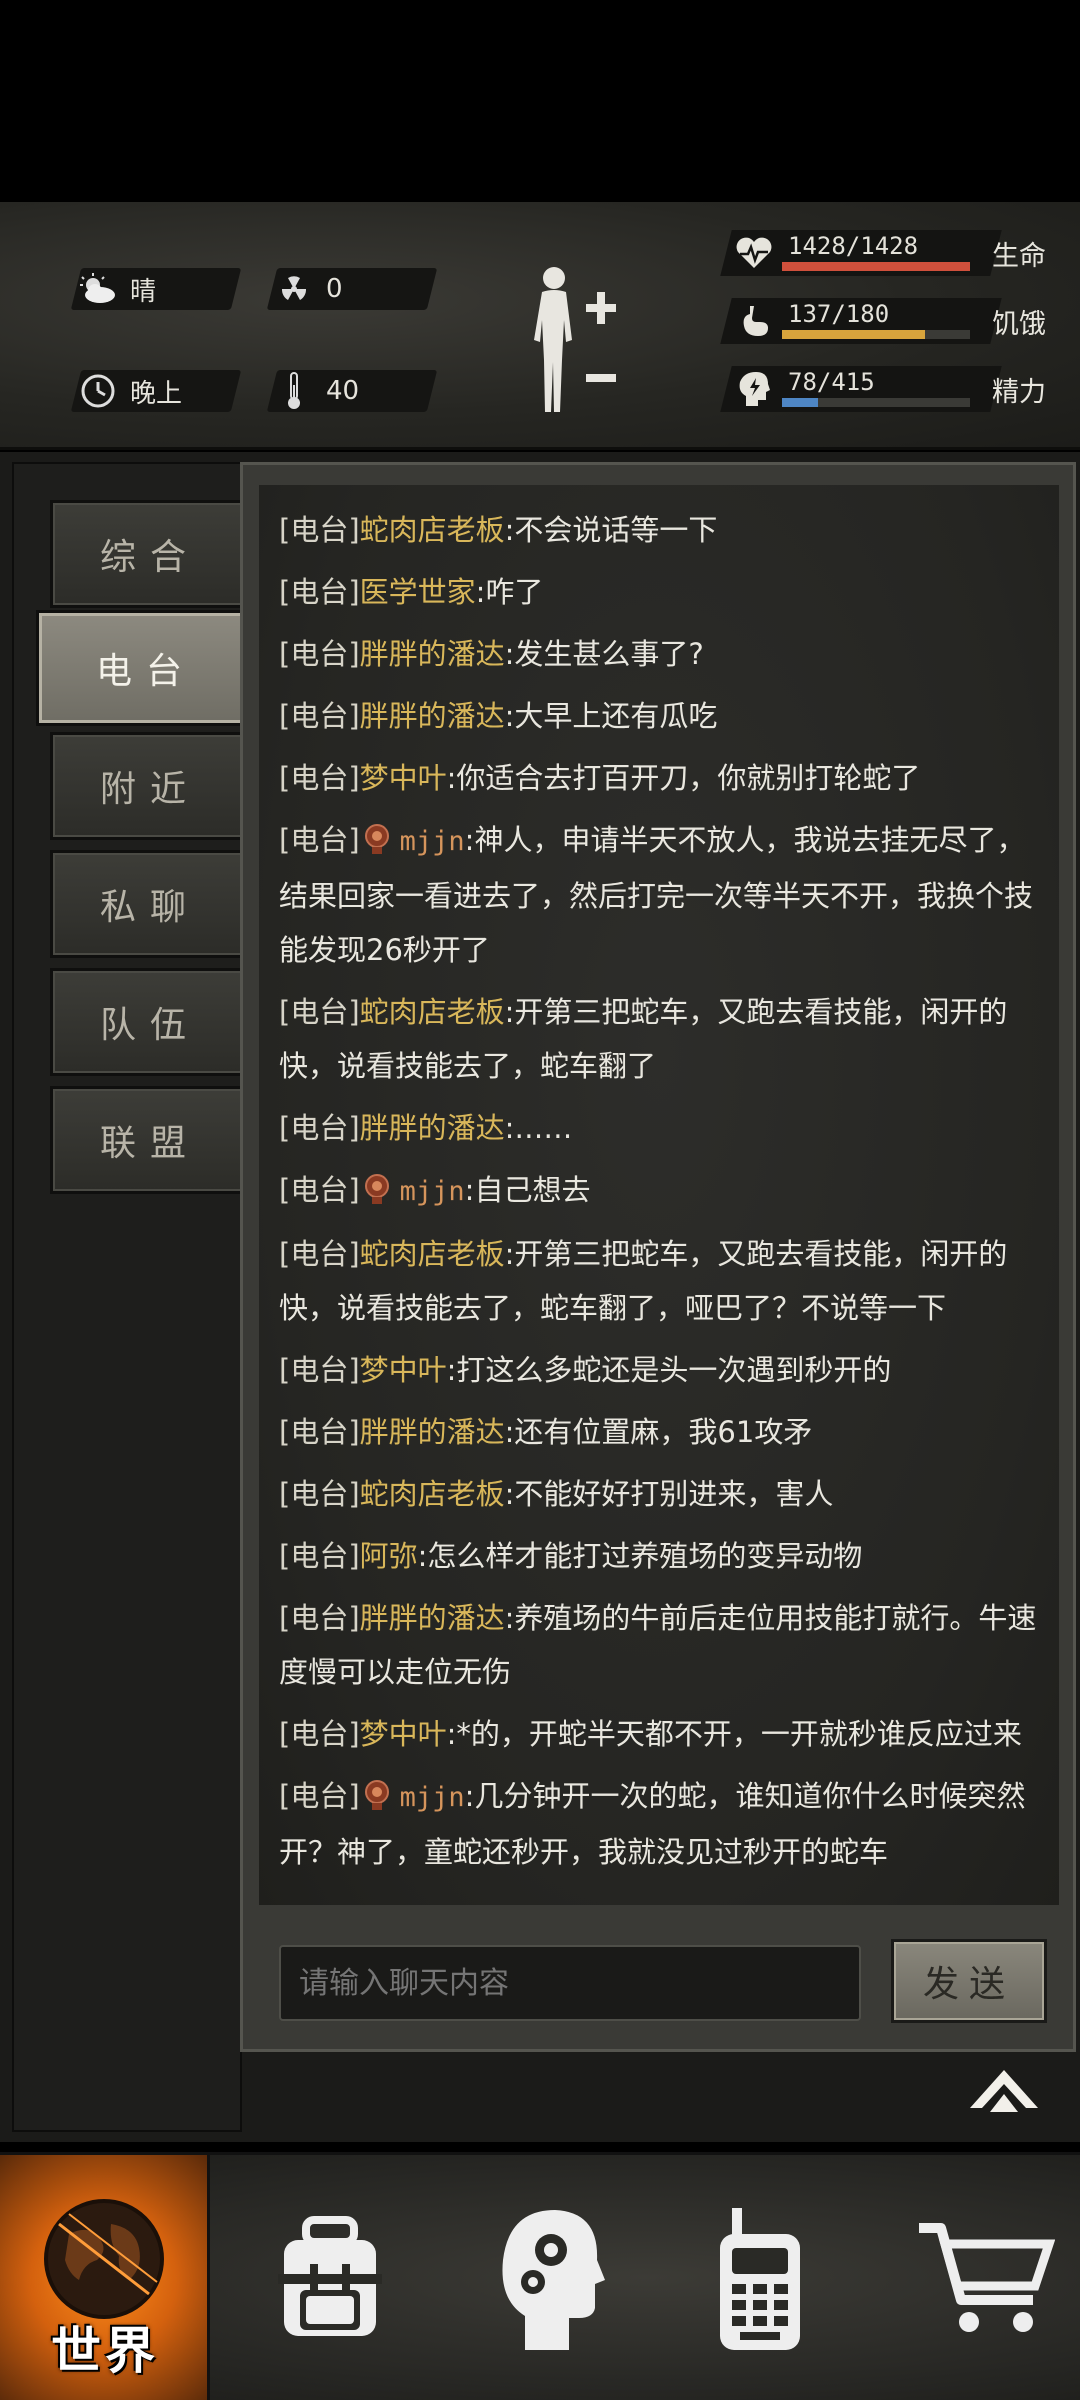  Describe the element at coordinates (418, 592) in the screenshot. I see `message-sender: 医学世家` at that location.